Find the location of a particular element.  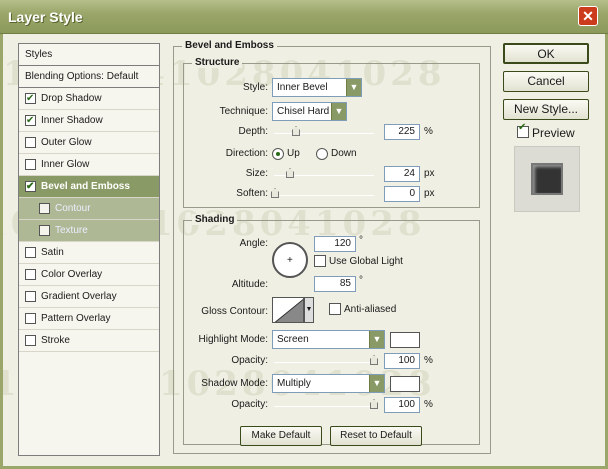

size-label: Size: is located at coordinates (256, 173).